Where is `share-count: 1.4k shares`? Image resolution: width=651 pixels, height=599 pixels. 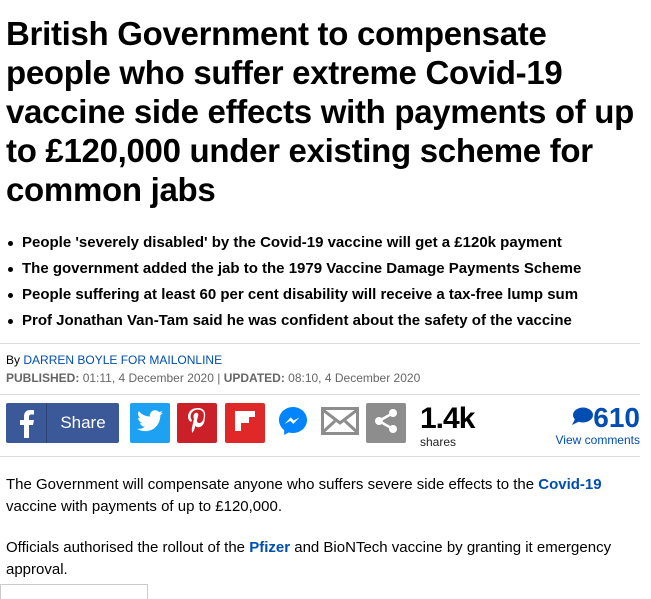 share-count: 1.4k shares is located at coordinates (455, 426).